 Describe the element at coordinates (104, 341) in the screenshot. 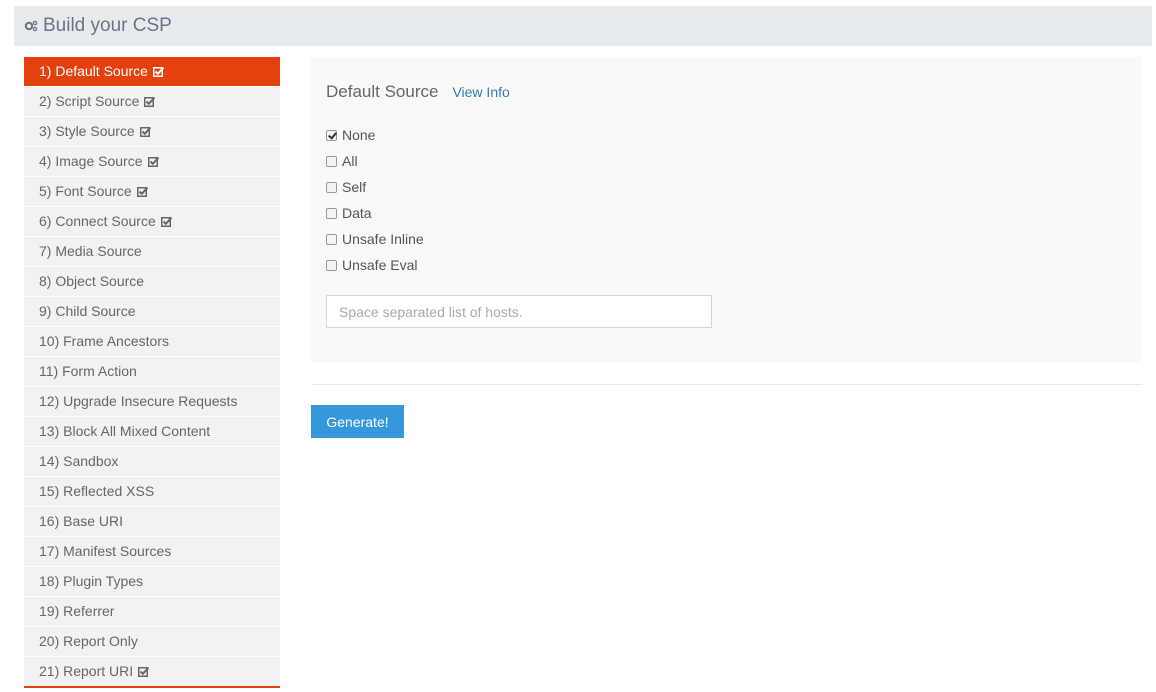

I see `sidebar-item-label: 10) Frame Ancestors` at that location.